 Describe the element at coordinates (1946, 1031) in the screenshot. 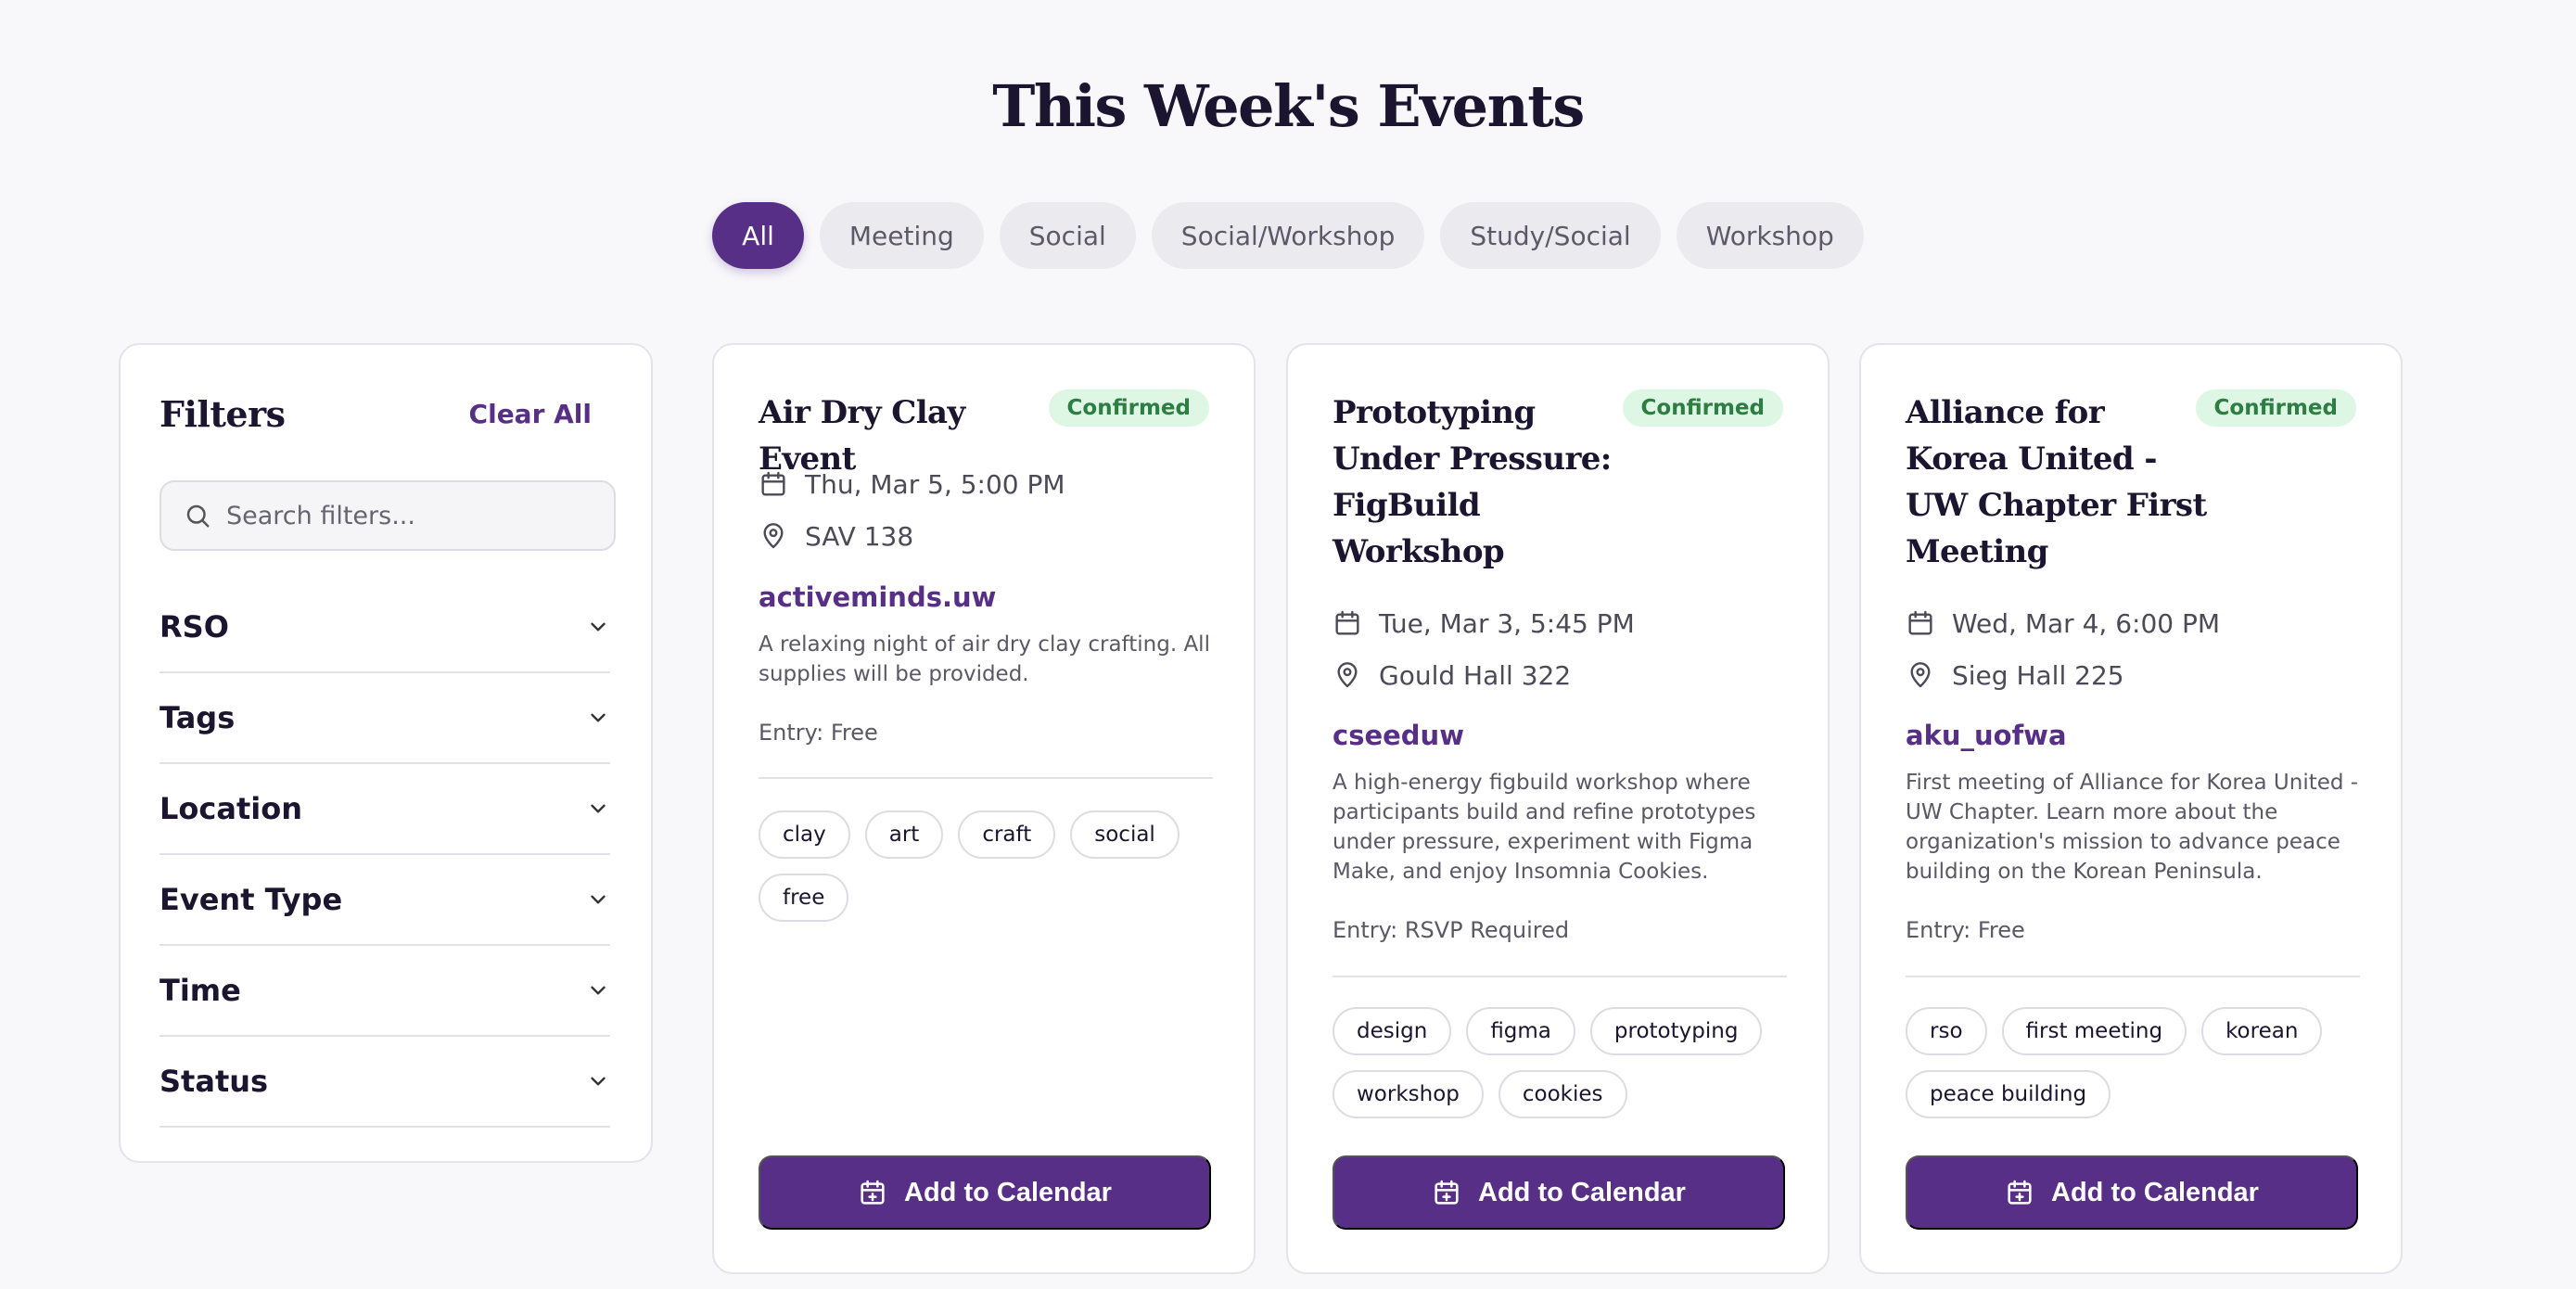

I see `tag-chip: rso` at that location.